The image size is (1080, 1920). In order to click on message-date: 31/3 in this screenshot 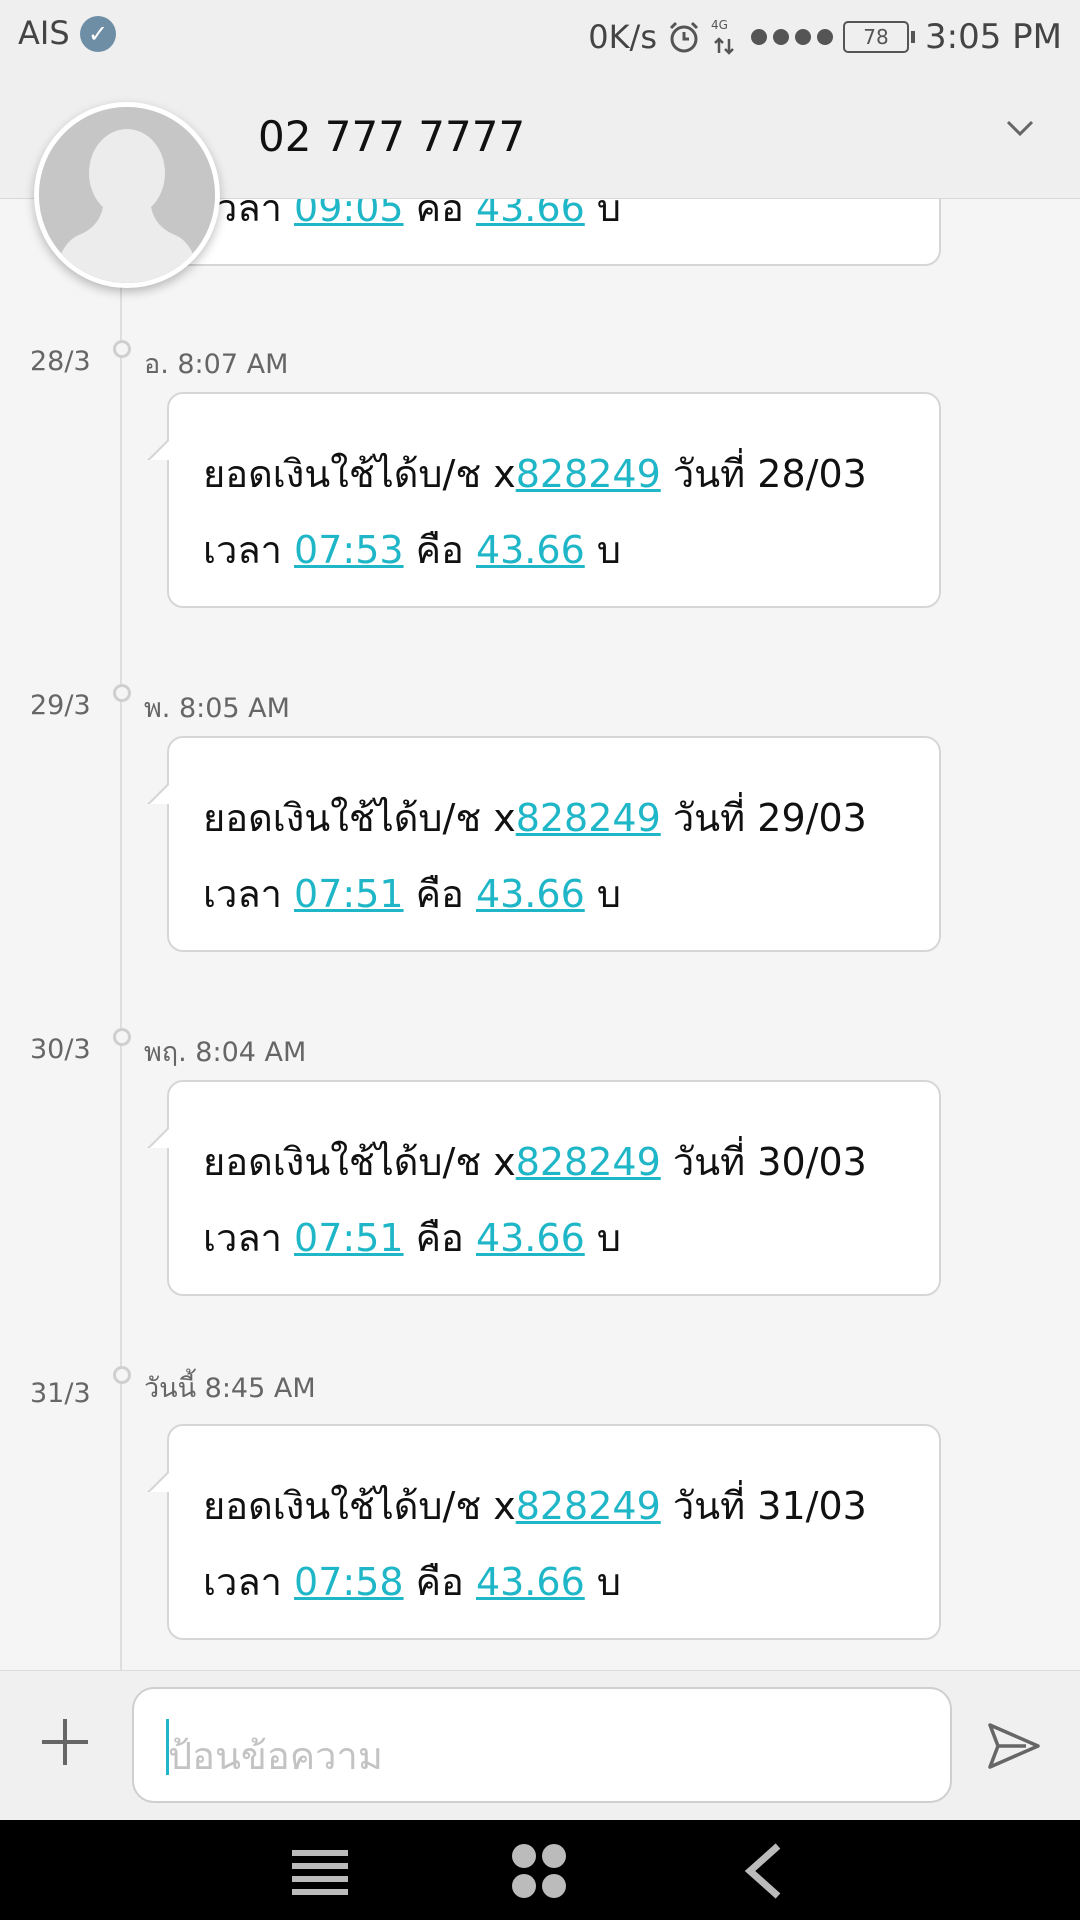, I will do `click(60, 1393)`.